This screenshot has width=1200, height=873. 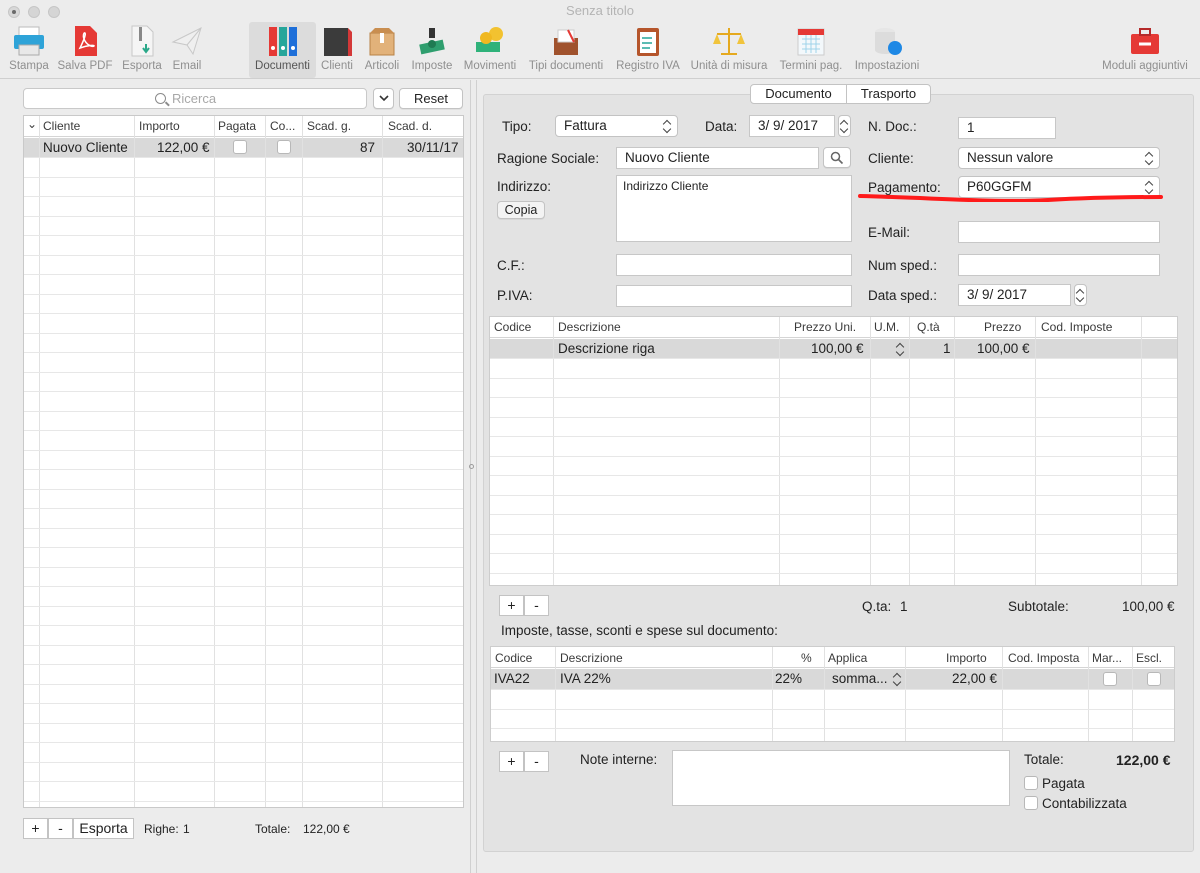 I want to click on search-options-button, so click(x=383, y=98).